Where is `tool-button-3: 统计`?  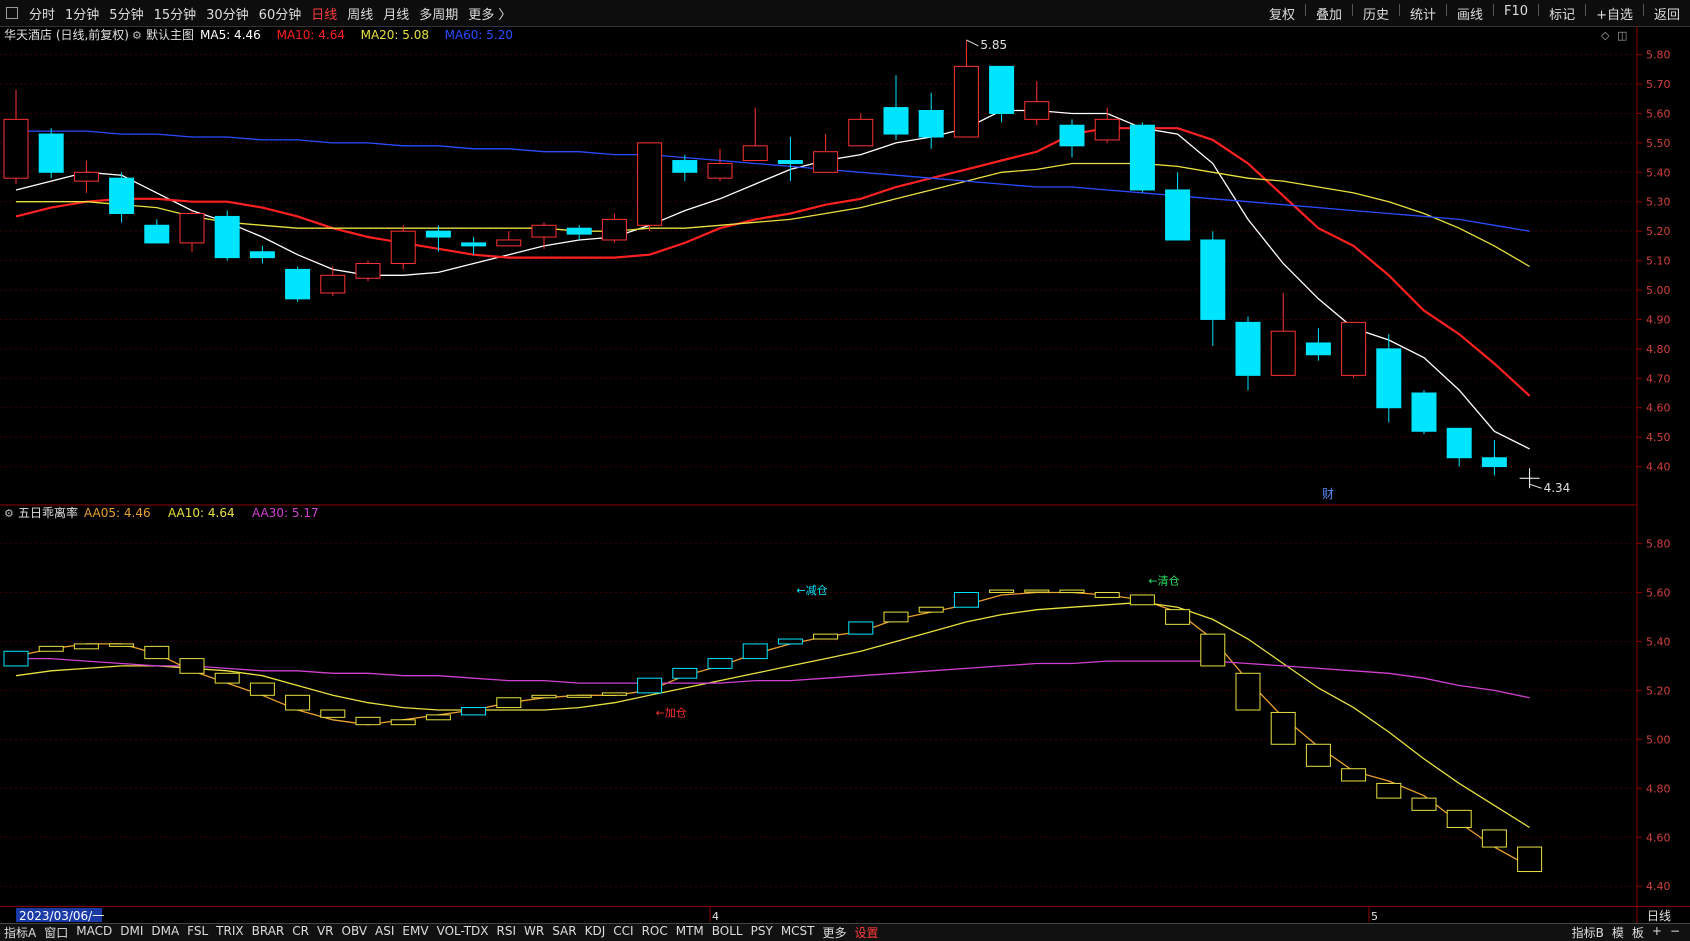 tool-button-3: 统计 is located at coordinates (1423, 13).